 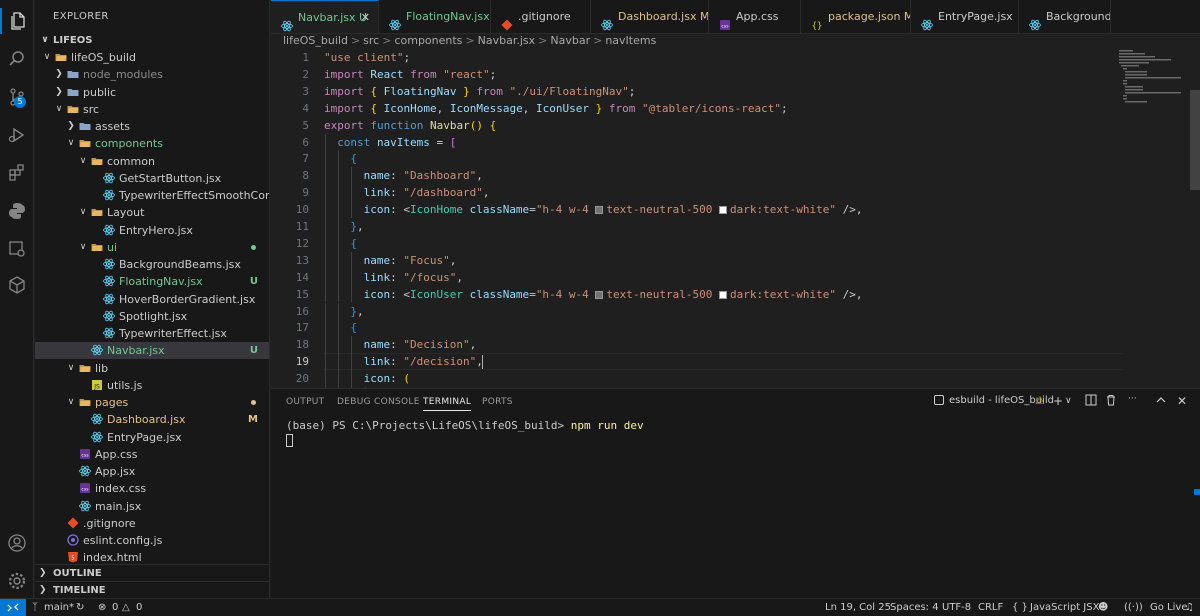 I want to click on panel-tab: TERMINAL, so click(x=447, y=404).